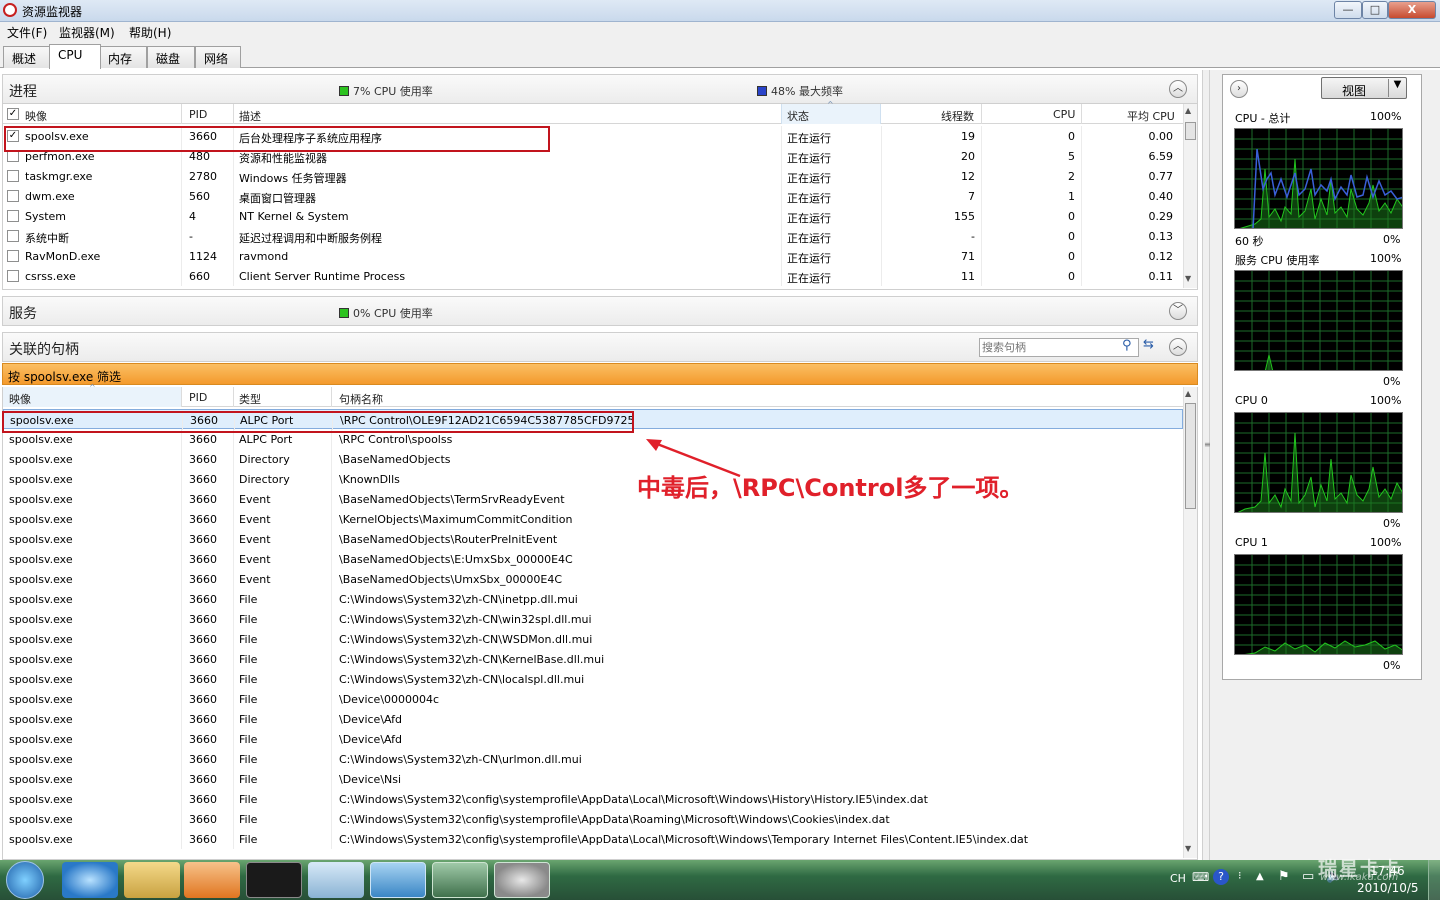 Image resolution: width=1440 pixels, height=900 pixels. I want to click on col-cpu: CPU, so click(1064, 114).